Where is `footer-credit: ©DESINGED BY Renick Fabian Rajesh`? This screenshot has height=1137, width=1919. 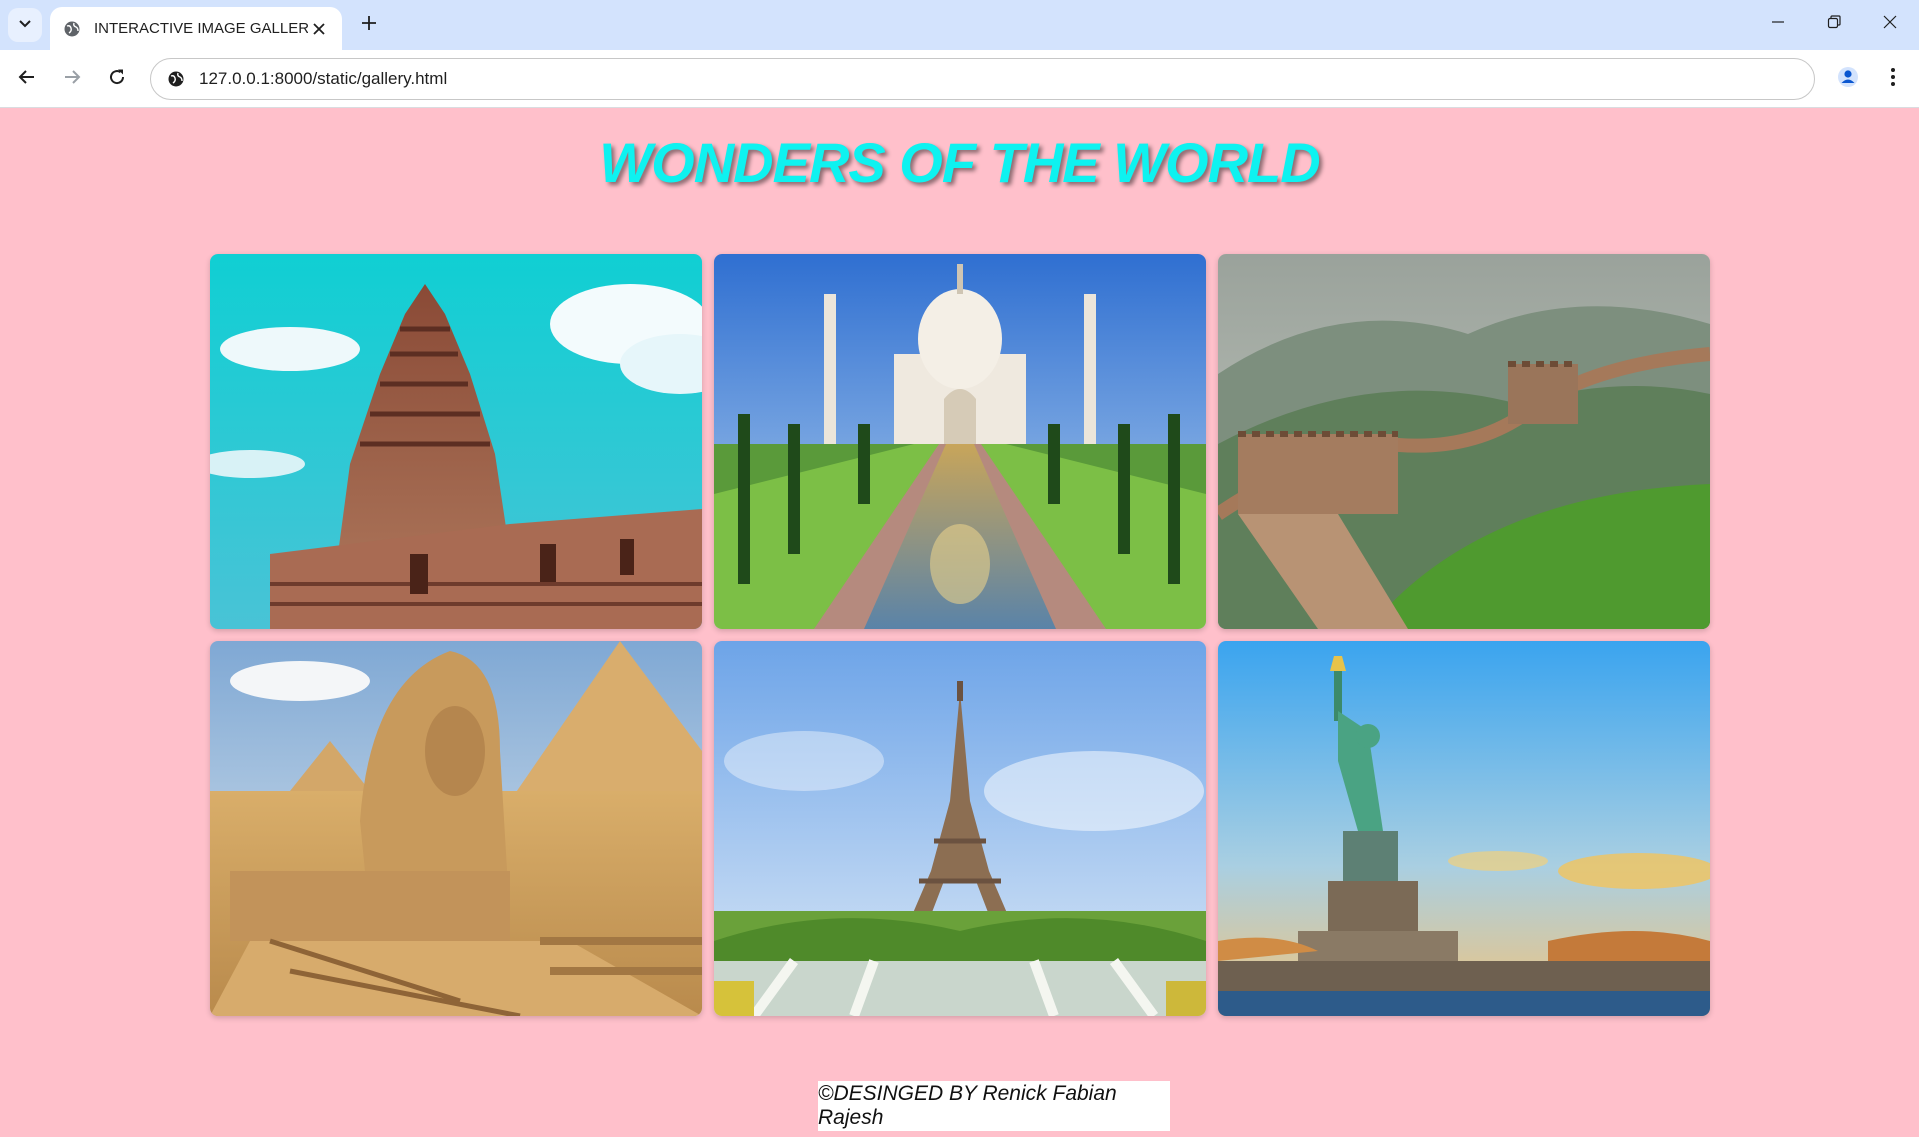
footer-credit: ©DESINGED BY Renick Fabian Rajesh is located at coordinates (994, 1106).